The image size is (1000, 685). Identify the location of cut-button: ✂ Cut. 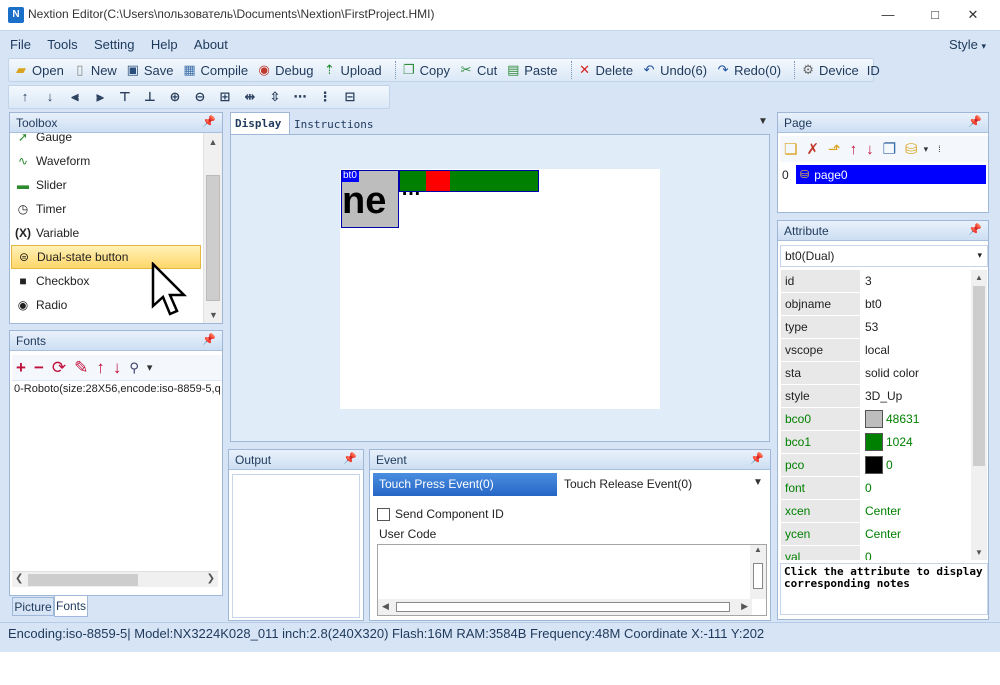
(478, 70).